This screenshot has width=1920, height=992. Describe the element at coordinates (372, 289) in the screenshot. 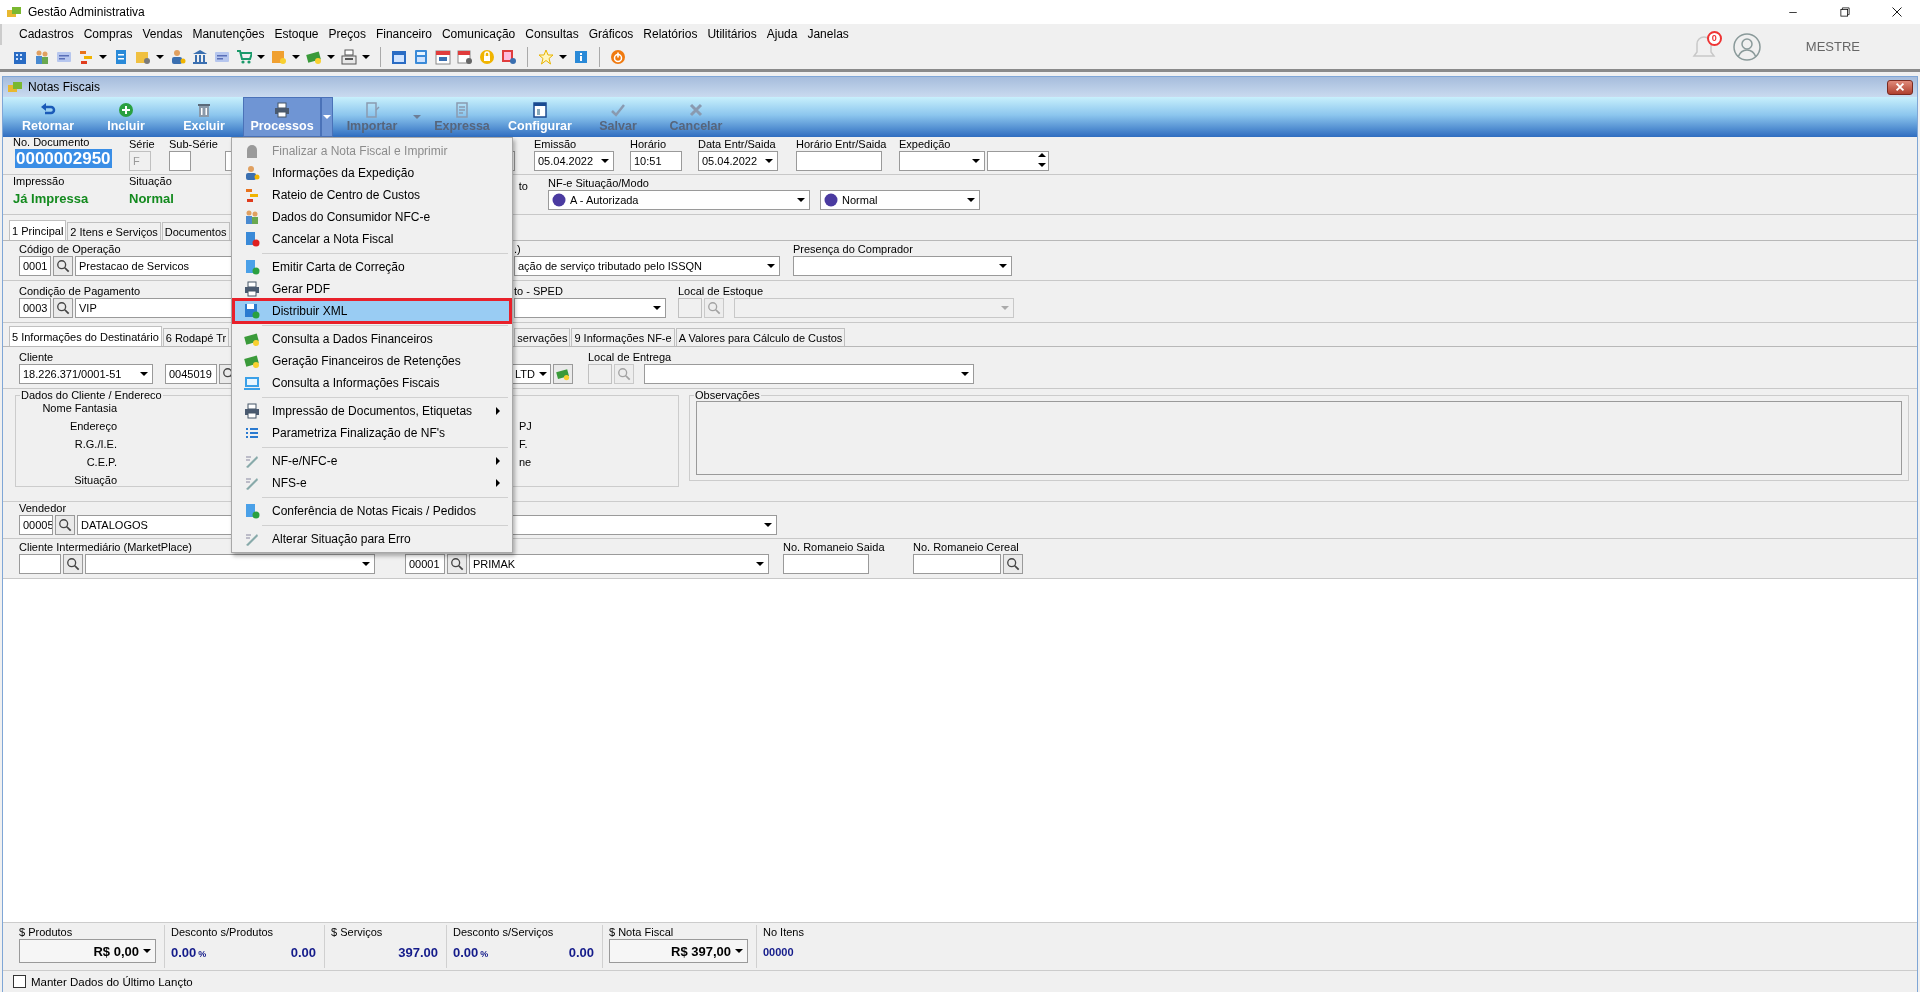

I see `menu-item: Gerar PDF` at that location.